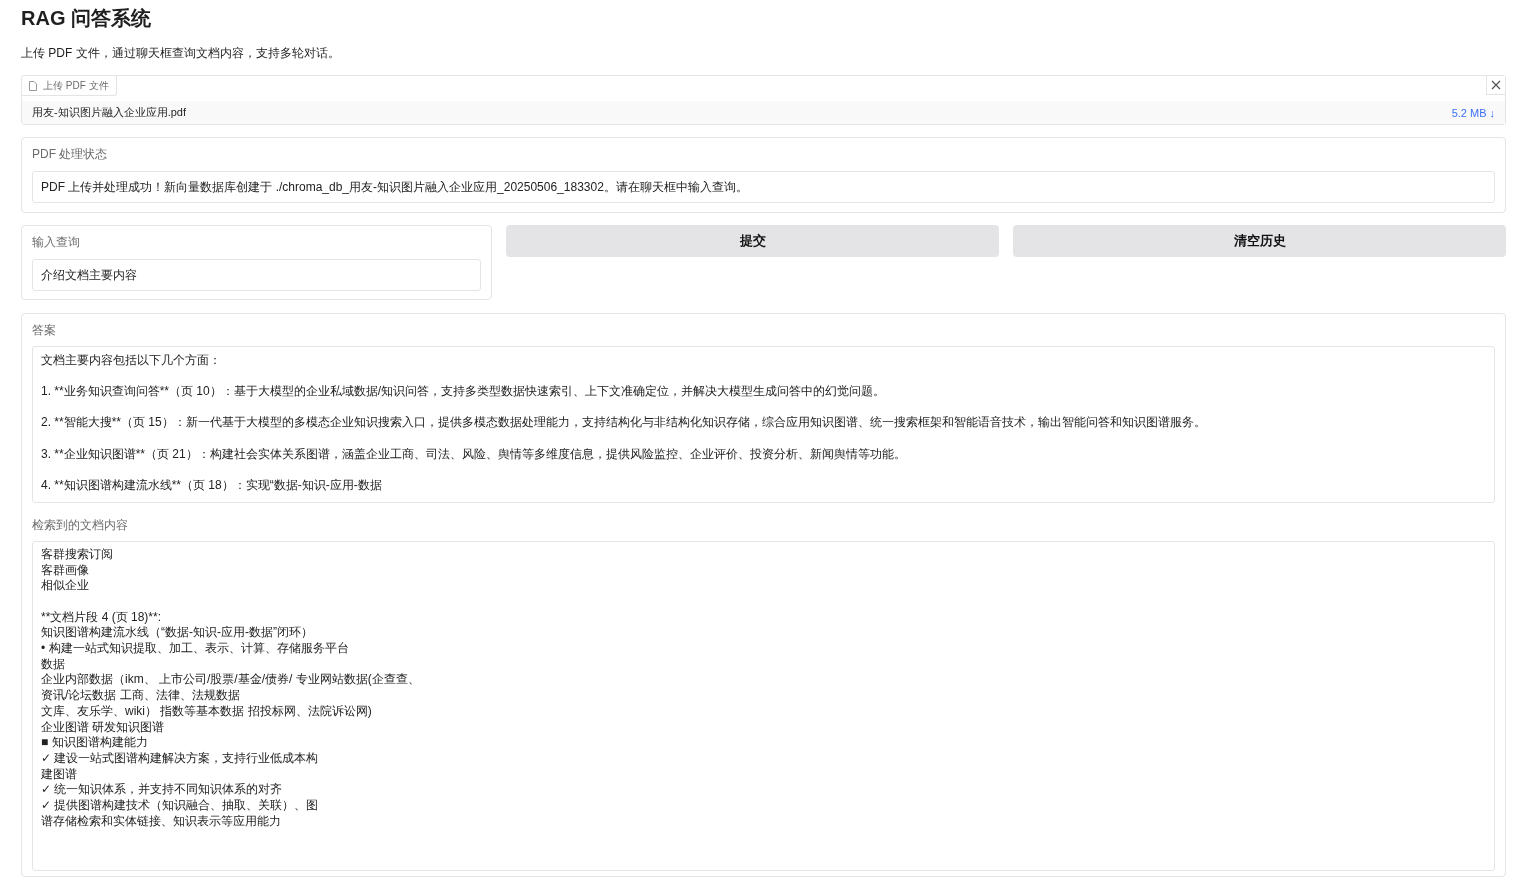 This screenshot has width=1517, height=879. What do you see at coordinates (180, 758) in the screenshot?
I see `text-line: ✓ 建设一站式图谱构建解决方案，支持行业低成本构` at bounding box center [180, 758].